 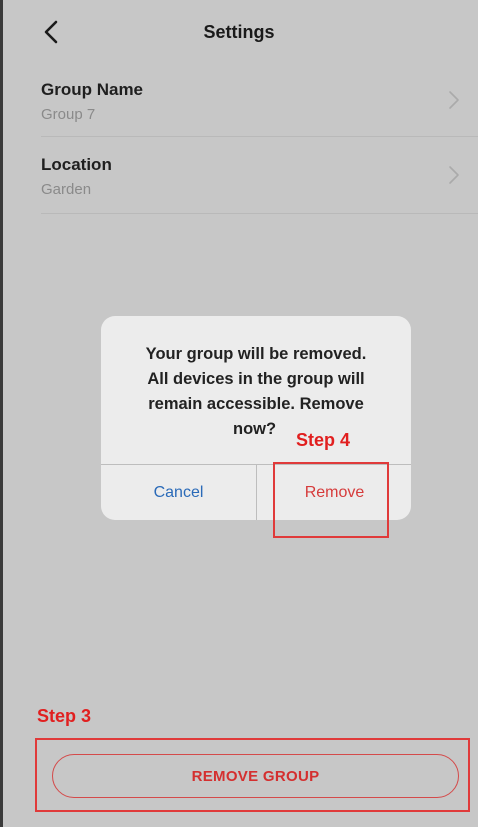 What do you see at coordinates (331, 500) in the screenshot?
I see `step-4-highlight-box` at bounding box center [331, 500].